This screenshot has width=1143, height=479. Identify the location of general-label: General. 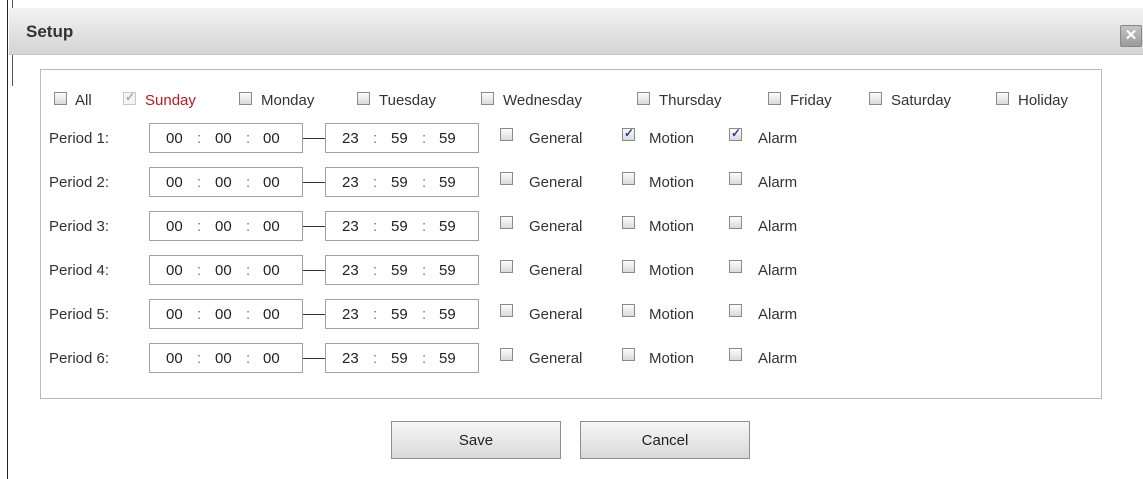
(556, 270).